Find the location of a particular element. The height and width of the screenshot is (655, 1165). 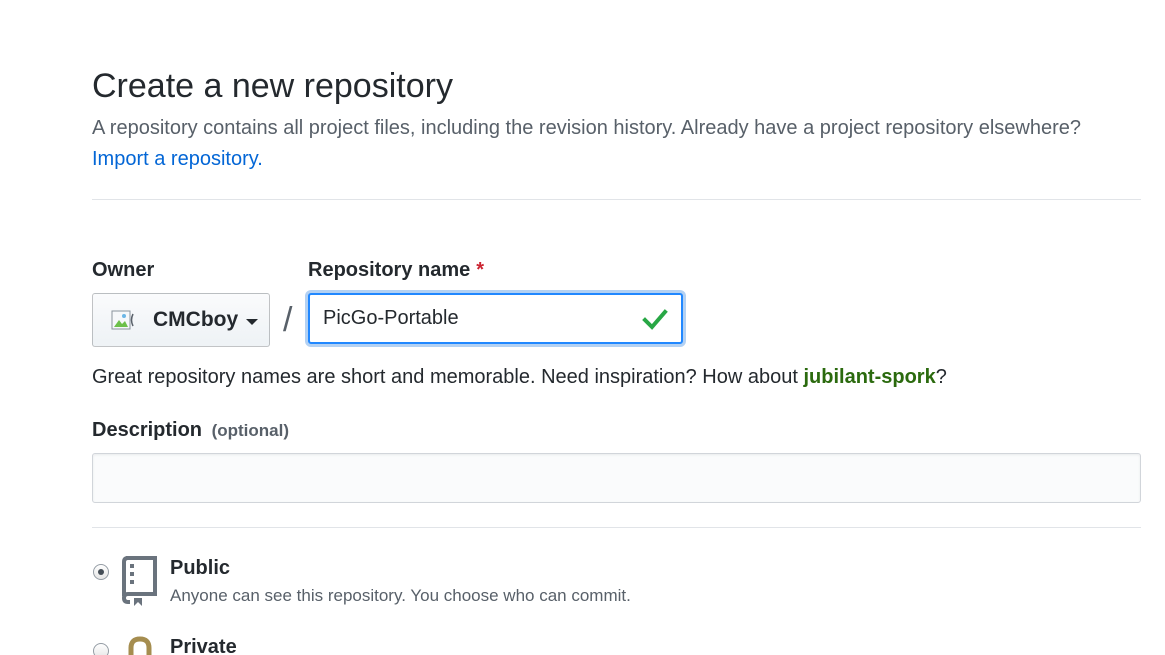

private-title: Private is located at coordinates (203, 645).